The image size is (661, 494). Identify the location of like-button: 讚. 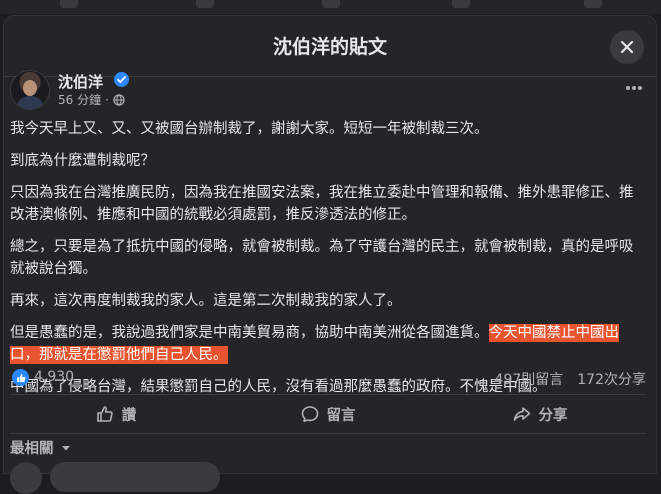
(116, 414).